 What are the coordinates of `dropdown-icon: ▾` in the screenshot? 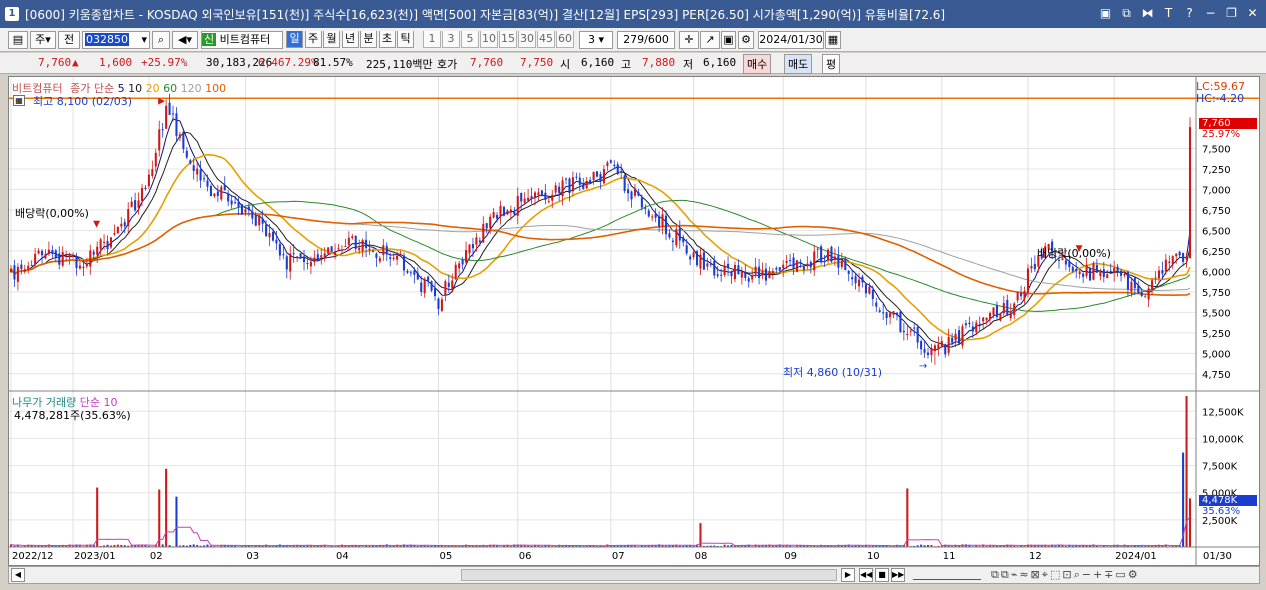 It's located at (144, 40).